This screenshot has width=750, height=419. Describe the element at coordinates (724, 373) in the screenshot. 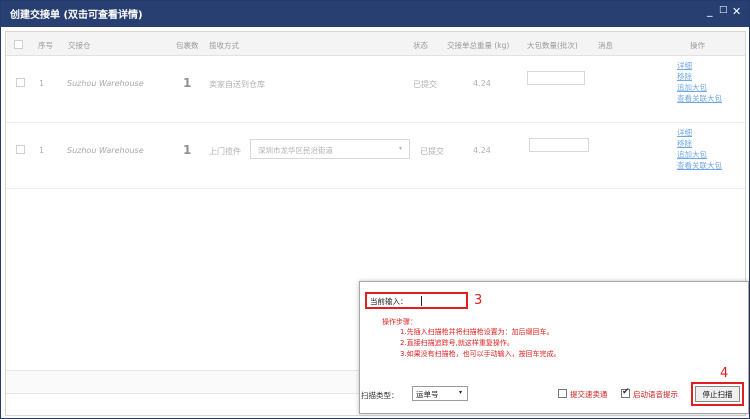

I see `annotation-number-4: 4` at that location.